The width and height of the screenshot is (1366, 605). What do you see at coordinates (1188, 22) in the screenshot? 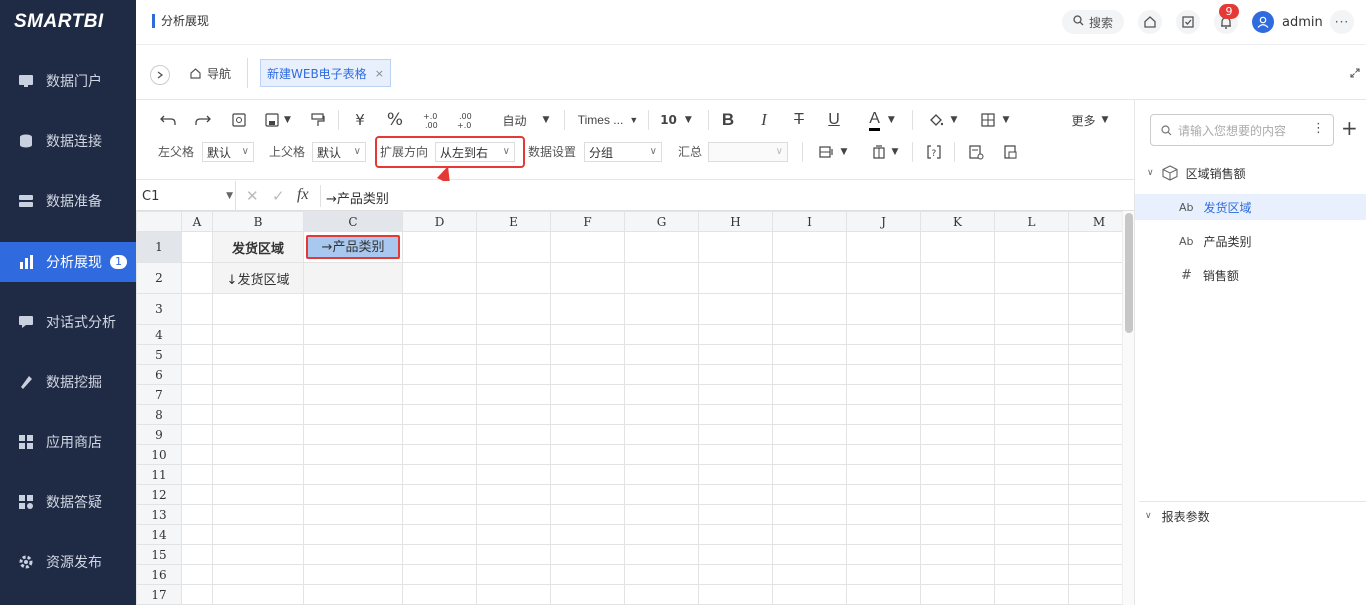
I see `tasks-button` at bounding box center [1188, 22].